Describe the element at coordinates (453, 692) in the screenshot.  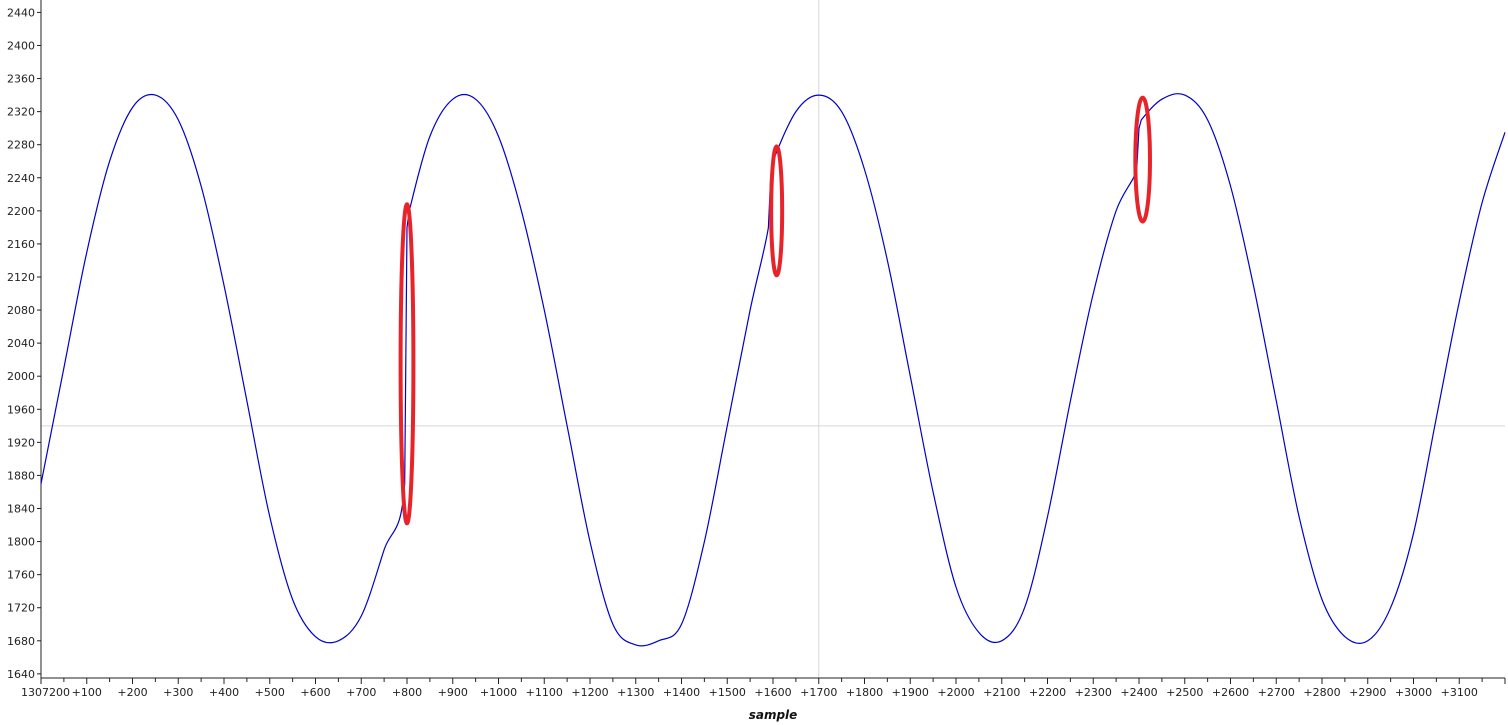
I see `x-tick-label: +900` at that location.